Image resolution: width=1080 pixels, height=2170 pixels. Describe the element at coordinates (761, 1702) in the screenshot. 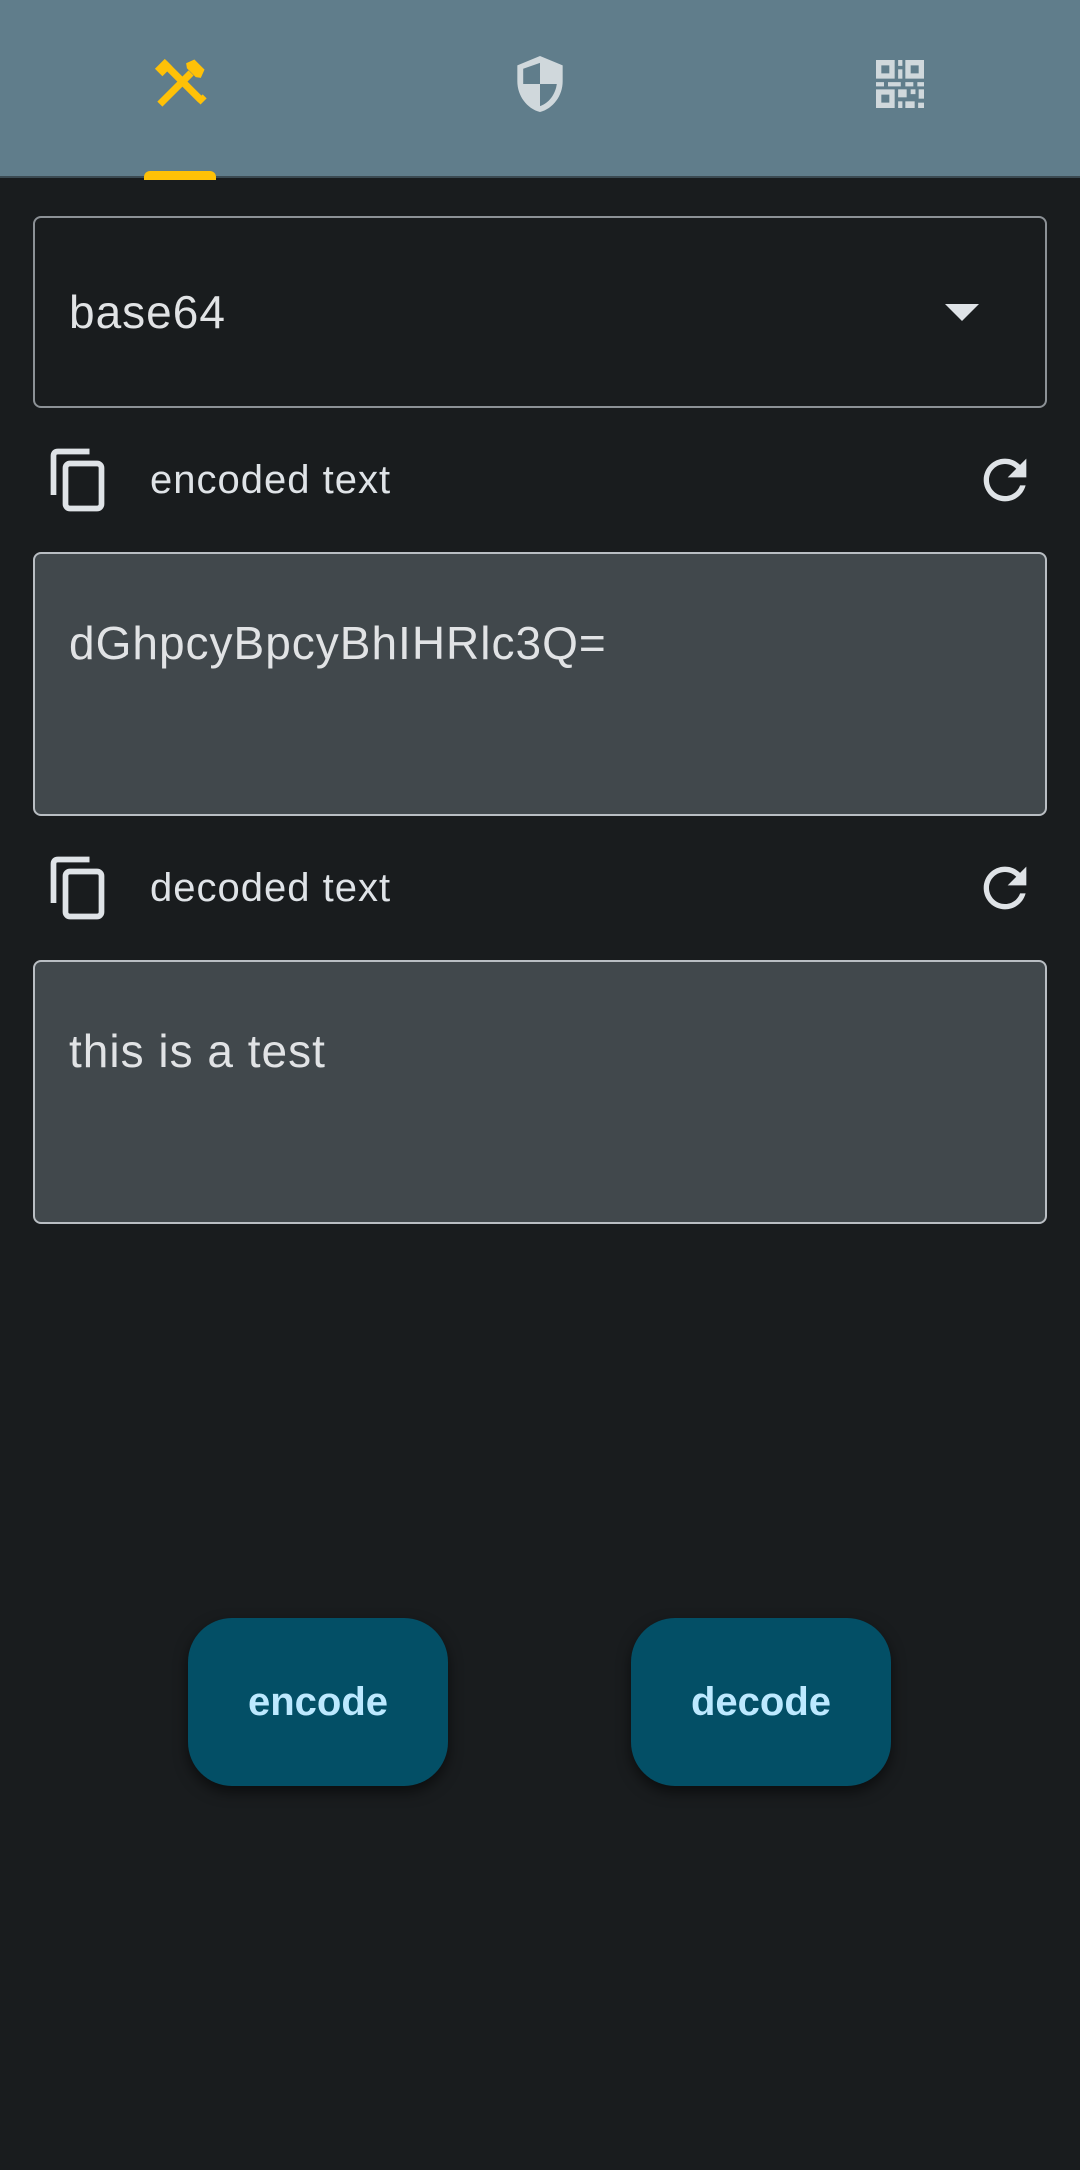

I see `decode-button: decode` at that location.